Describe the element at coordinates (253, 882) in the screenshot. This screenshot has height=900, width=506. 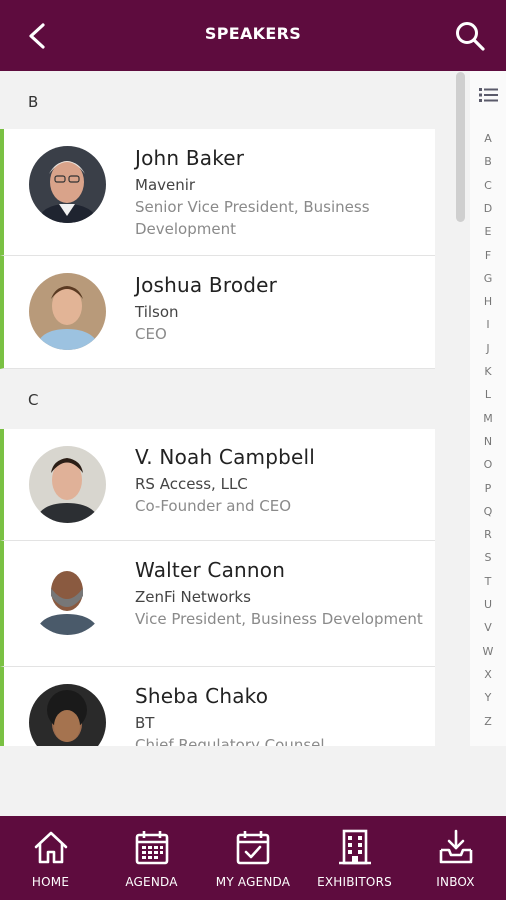
I see `tab-label: MY AGENDA` at that location.